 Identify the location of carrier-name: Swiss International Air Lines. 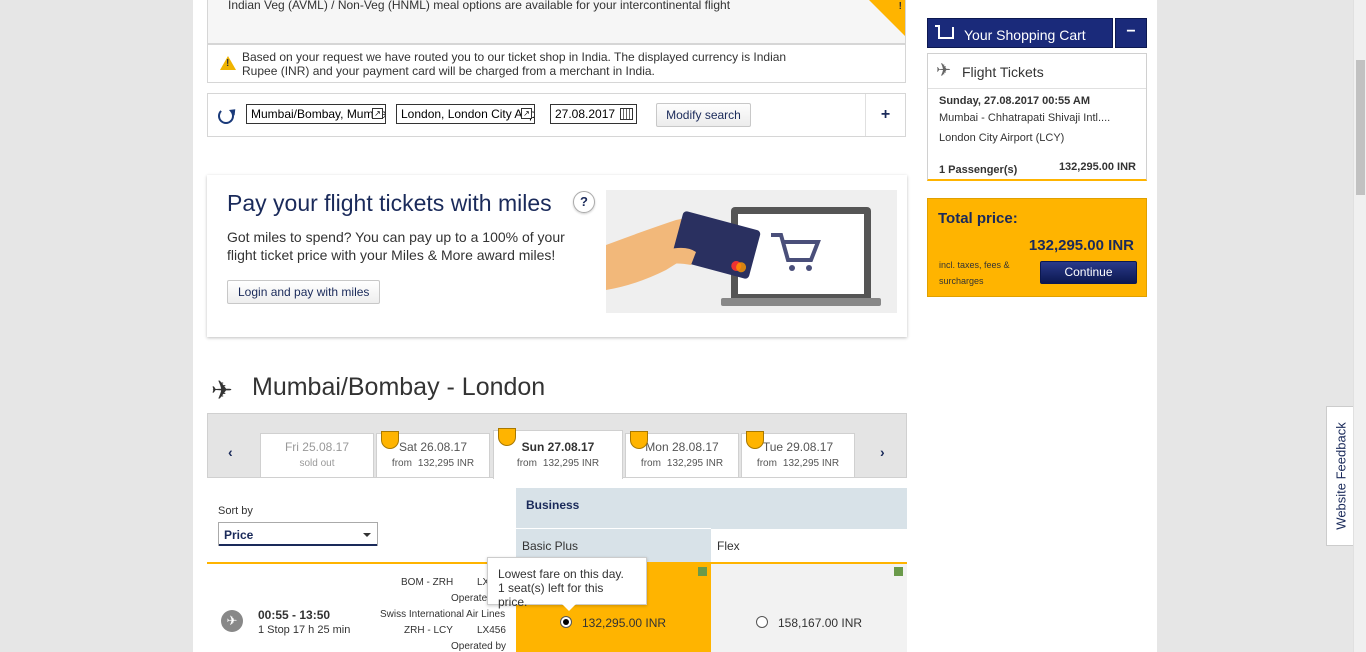
(443, 614).